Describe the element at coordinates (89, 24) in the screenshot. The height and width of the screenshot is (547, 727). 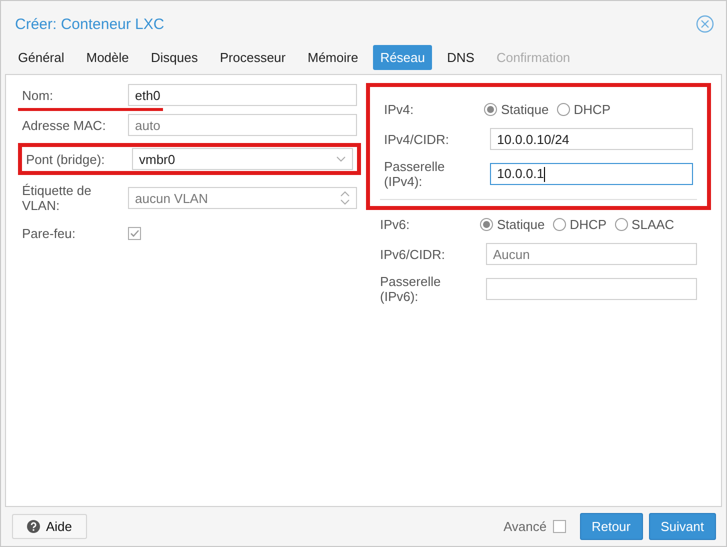
I see `window-title: Créer: Conteneur LXC` at that location.